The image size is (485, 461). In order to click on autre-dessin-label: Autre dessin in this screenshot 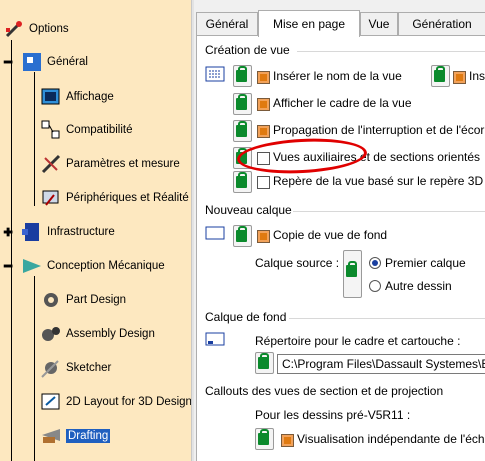, I will do `click(418, 286)`.